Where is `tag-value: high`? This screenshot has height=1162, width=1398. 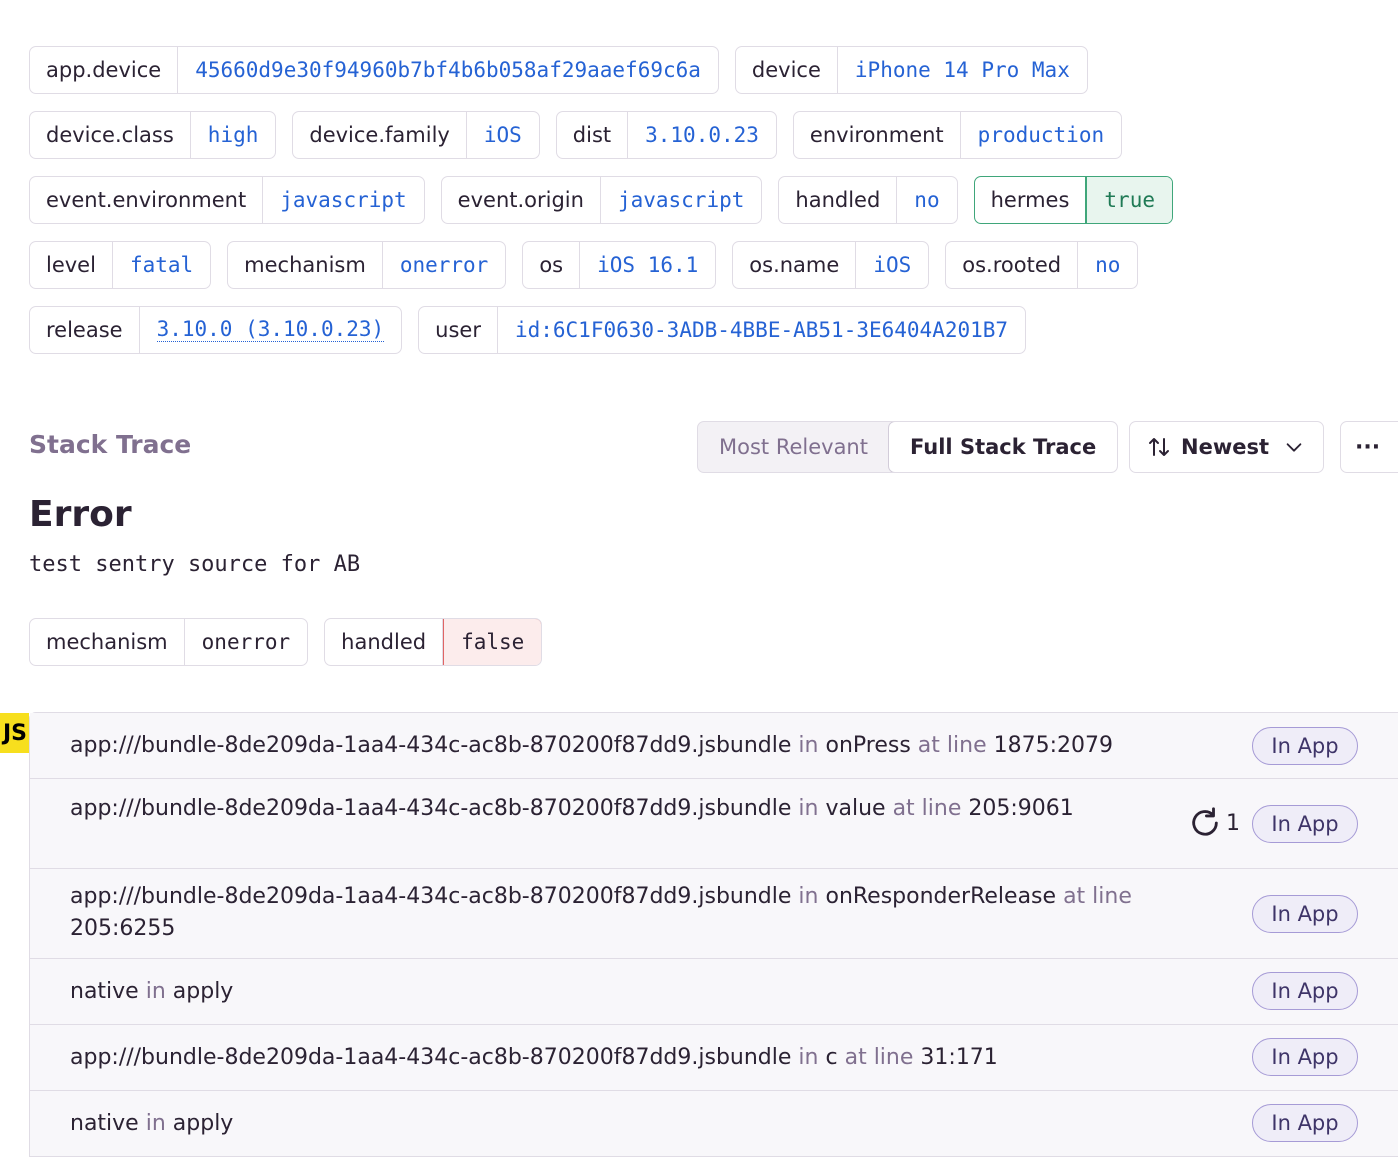
tag-value: high is located at coordinates (233, 135).